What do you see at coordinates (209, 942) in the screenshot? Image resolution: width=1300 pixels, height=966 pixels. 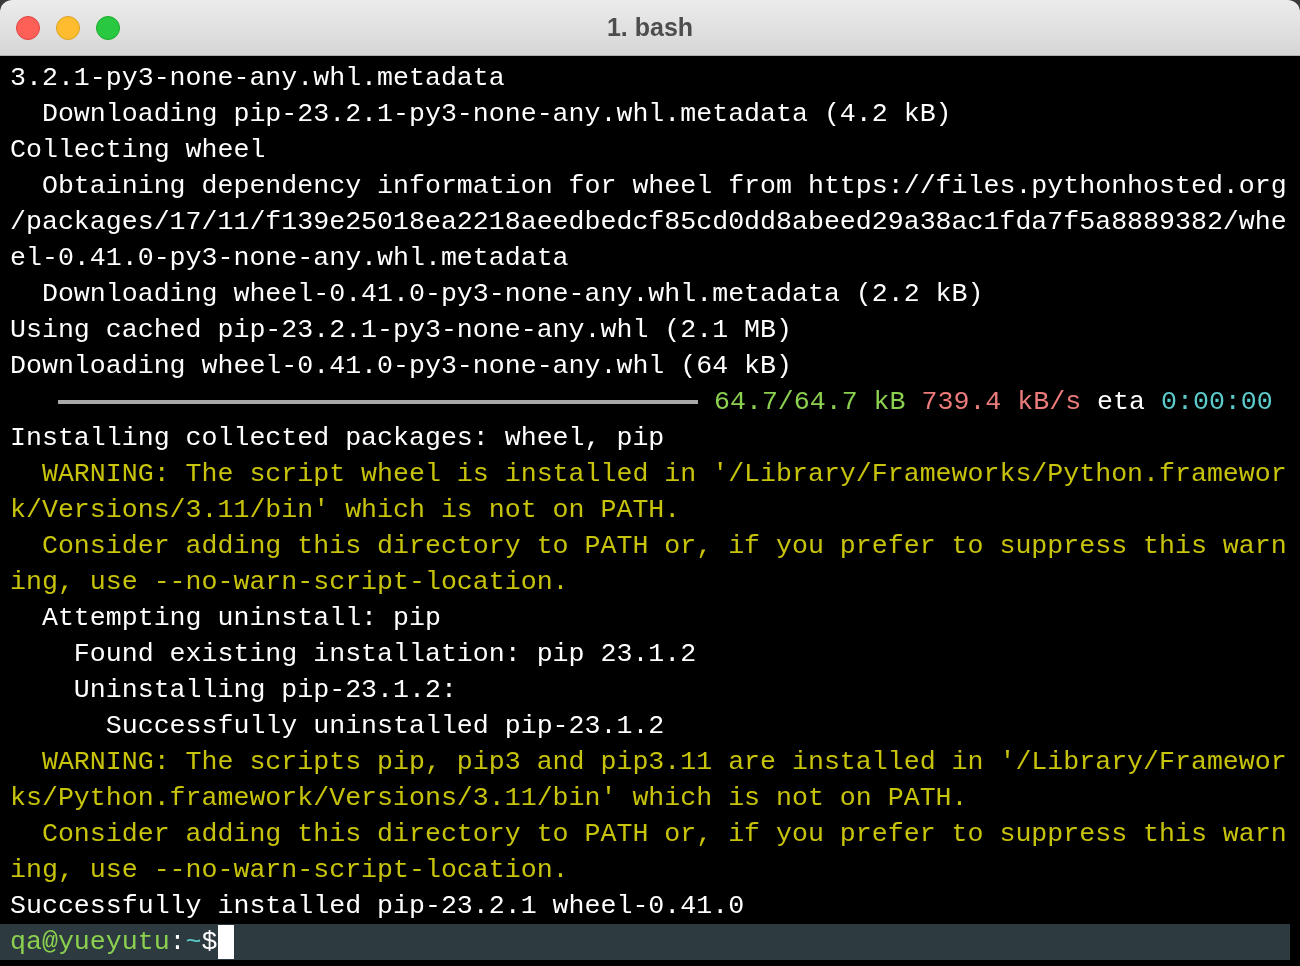 I see `prompt-symbol: $` at bounding box center [209, 942].